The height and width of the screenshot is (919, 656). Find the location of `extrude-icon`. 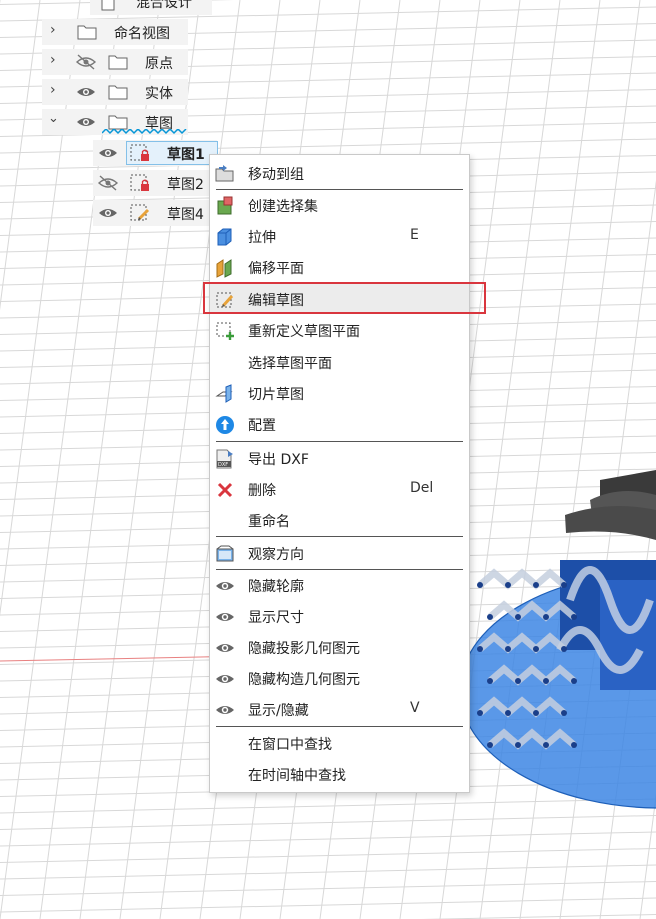

extrude-icon is located at coordinates (224, 237).